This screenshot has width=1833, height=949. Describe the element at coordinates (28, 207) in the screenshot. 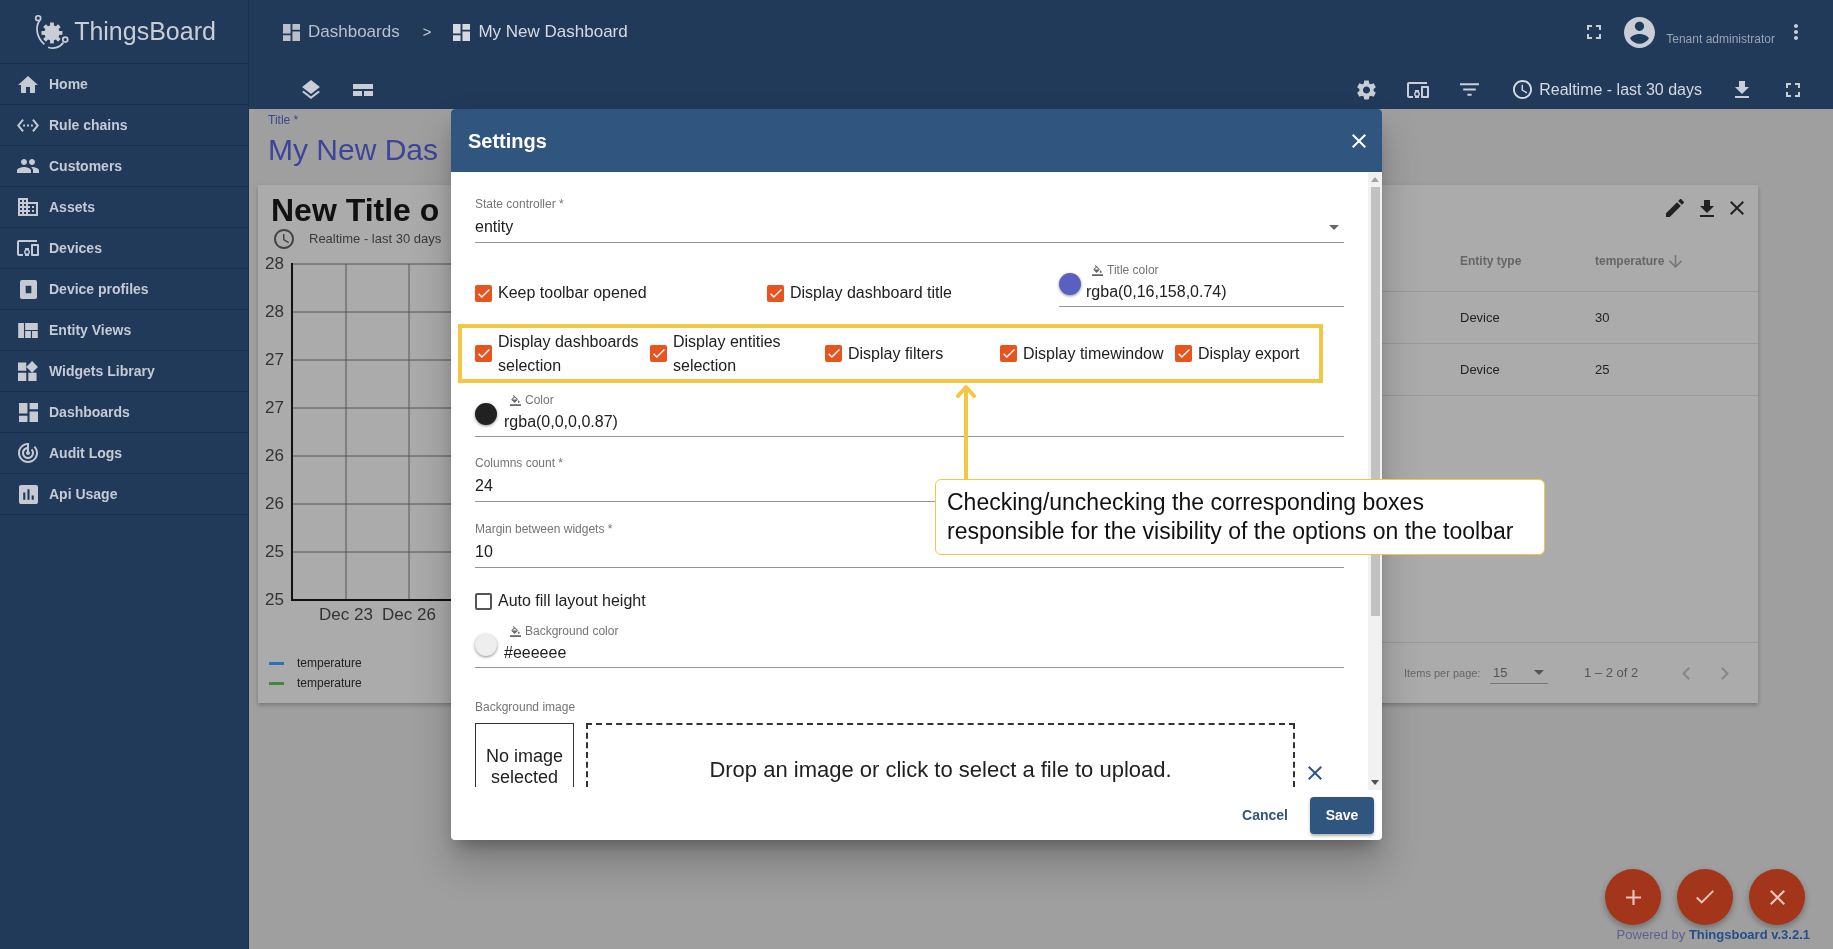

I see `building-icon` at that location.